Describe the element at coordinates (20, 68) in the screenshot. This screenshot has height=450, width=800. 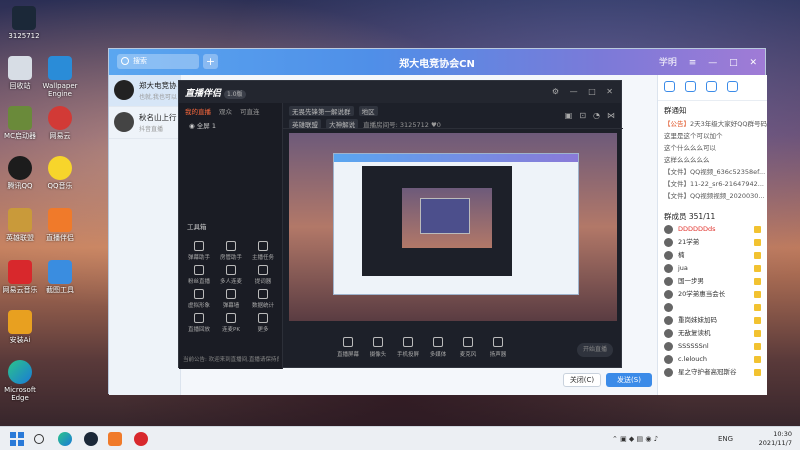
I see `recycle-bin-icon` at that location.